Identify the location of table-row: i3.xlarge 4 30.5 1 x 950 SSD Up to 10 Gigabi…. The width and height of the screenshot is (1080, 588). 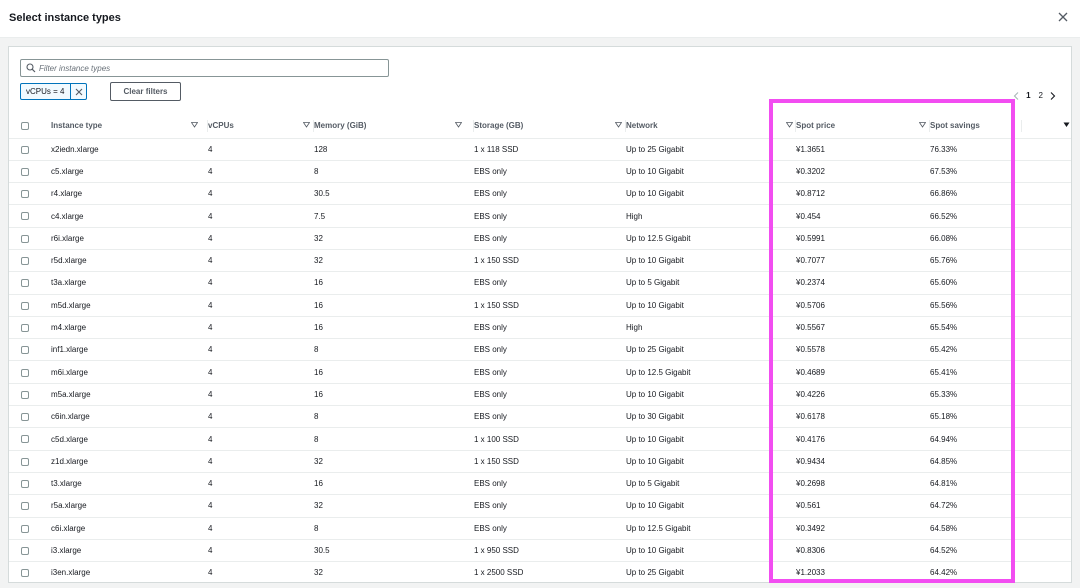
(540, 551).